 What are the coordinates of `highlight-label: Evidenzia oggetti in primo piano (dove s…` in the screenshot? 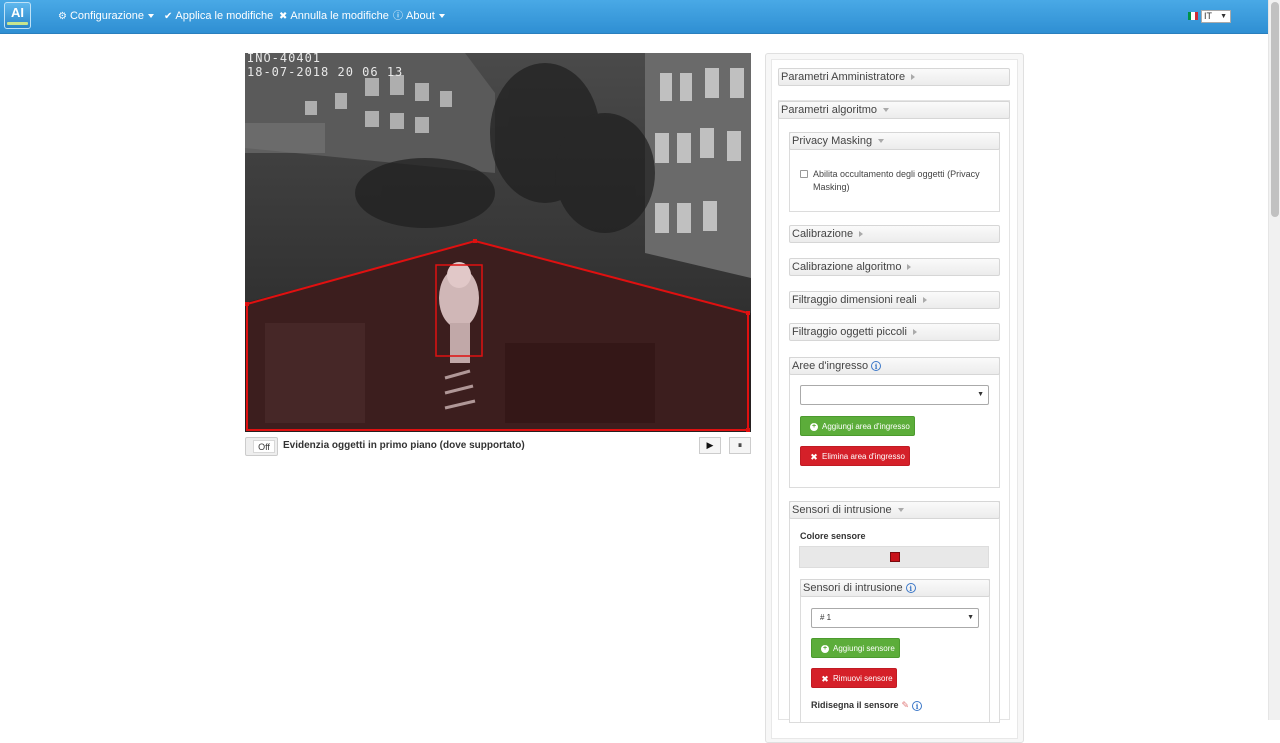 It's located at (404, 445).